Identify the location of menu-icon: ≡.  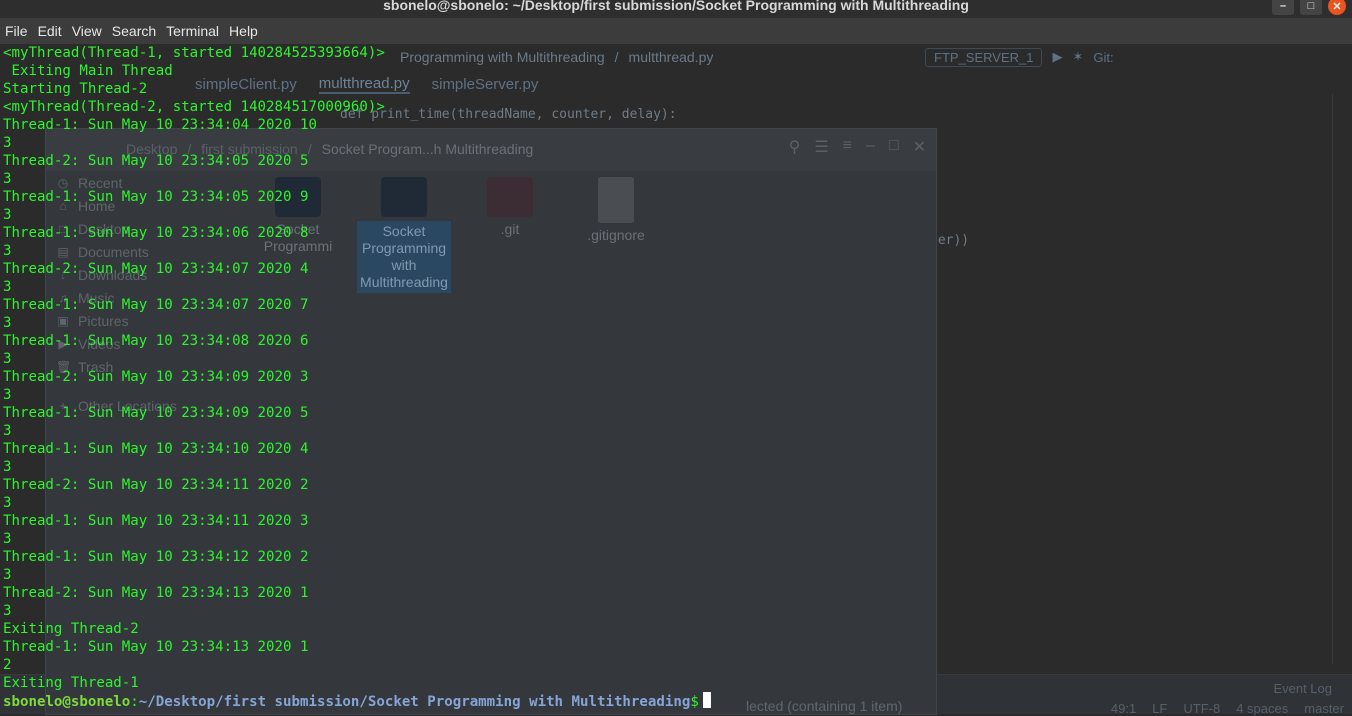
(847, 145).